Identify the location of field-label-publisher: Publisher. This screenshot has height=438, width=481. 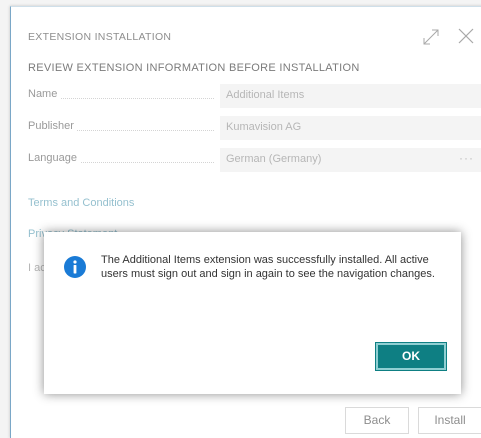
(52, 126).